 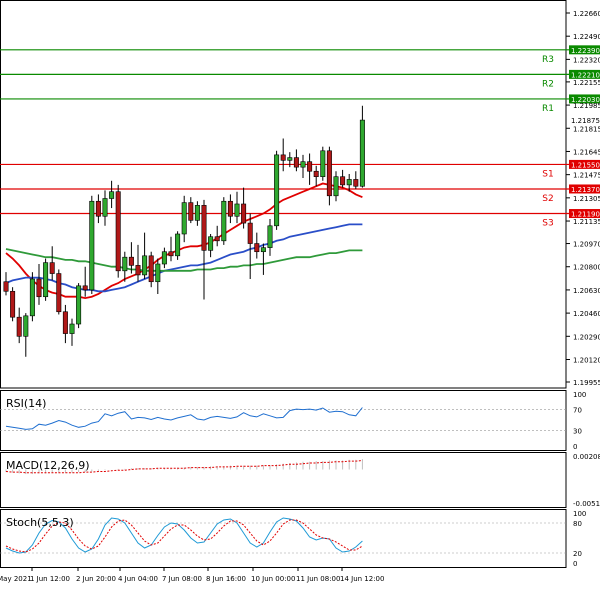 I want to click on time-tick-label: 10 Jun 00:00, so click(x=273, y=579).